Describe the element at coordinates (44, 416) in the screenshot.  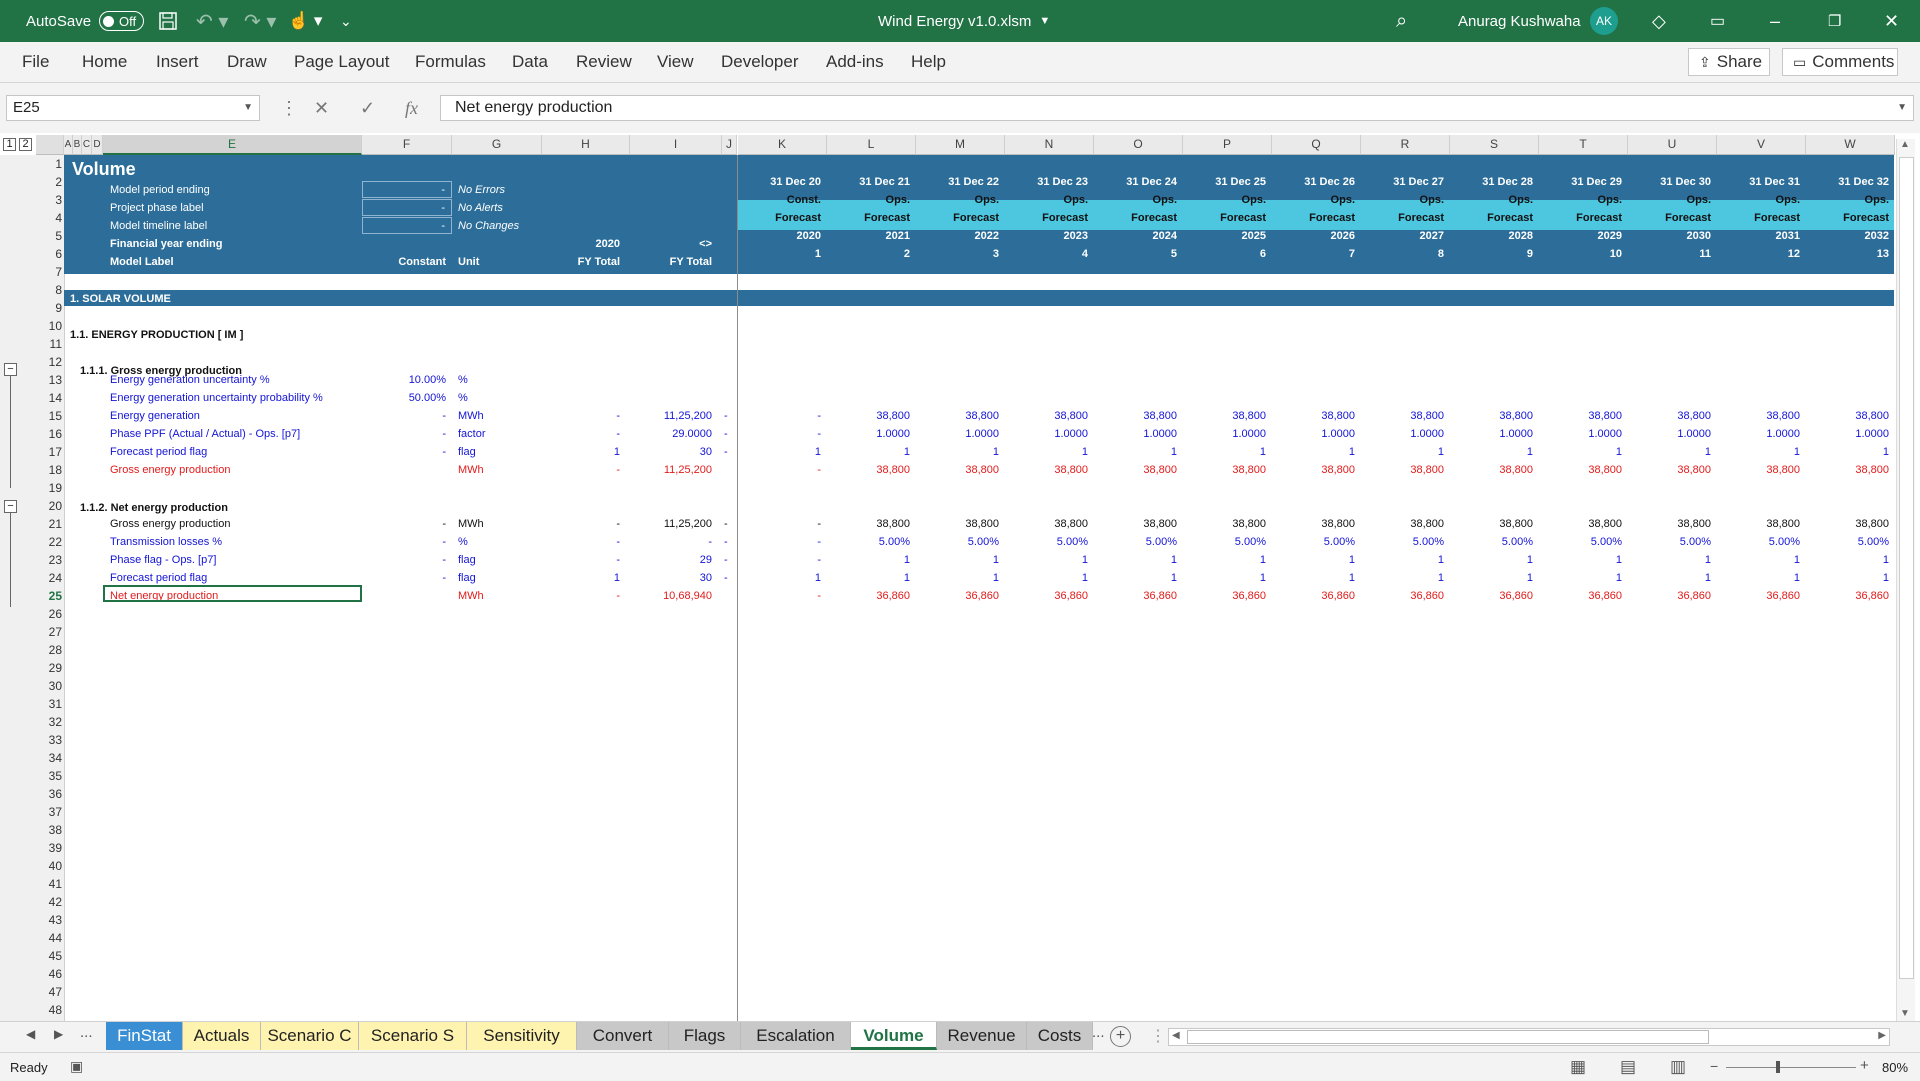
I see `row-header: 15` at that location.